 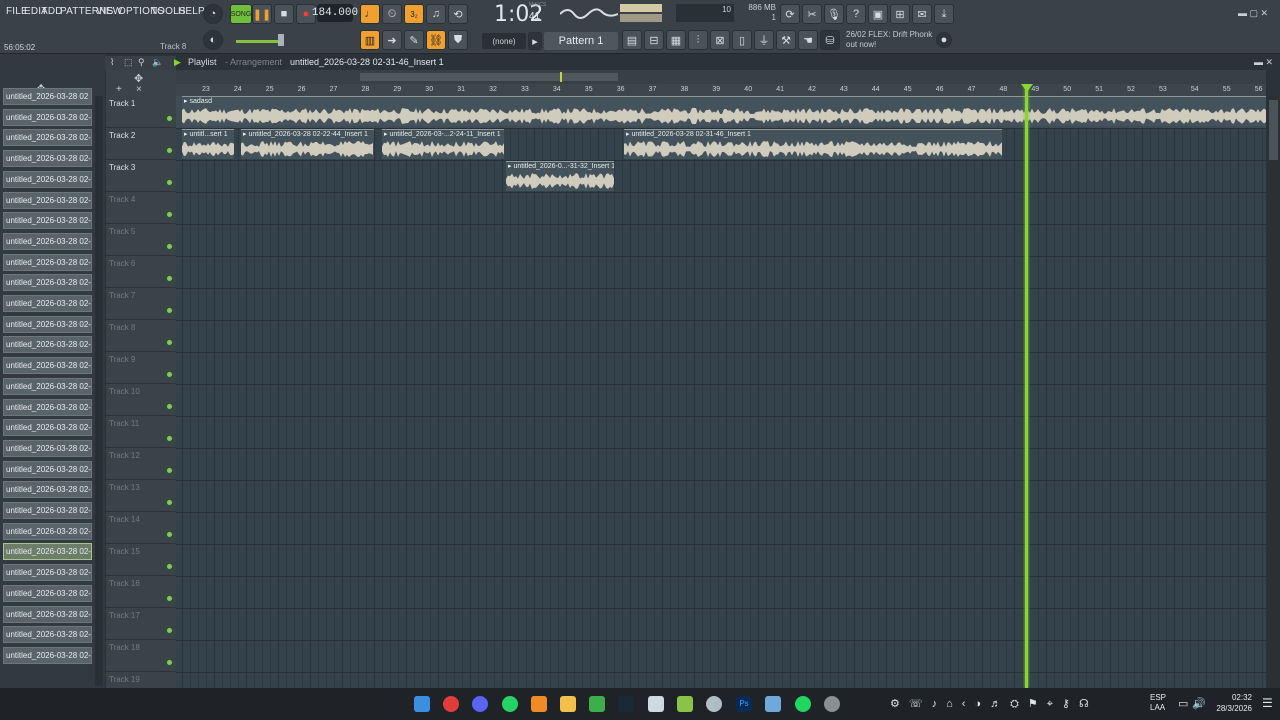 I want to click on mixer-window-icon: ▦, so click(x=676, y=40).